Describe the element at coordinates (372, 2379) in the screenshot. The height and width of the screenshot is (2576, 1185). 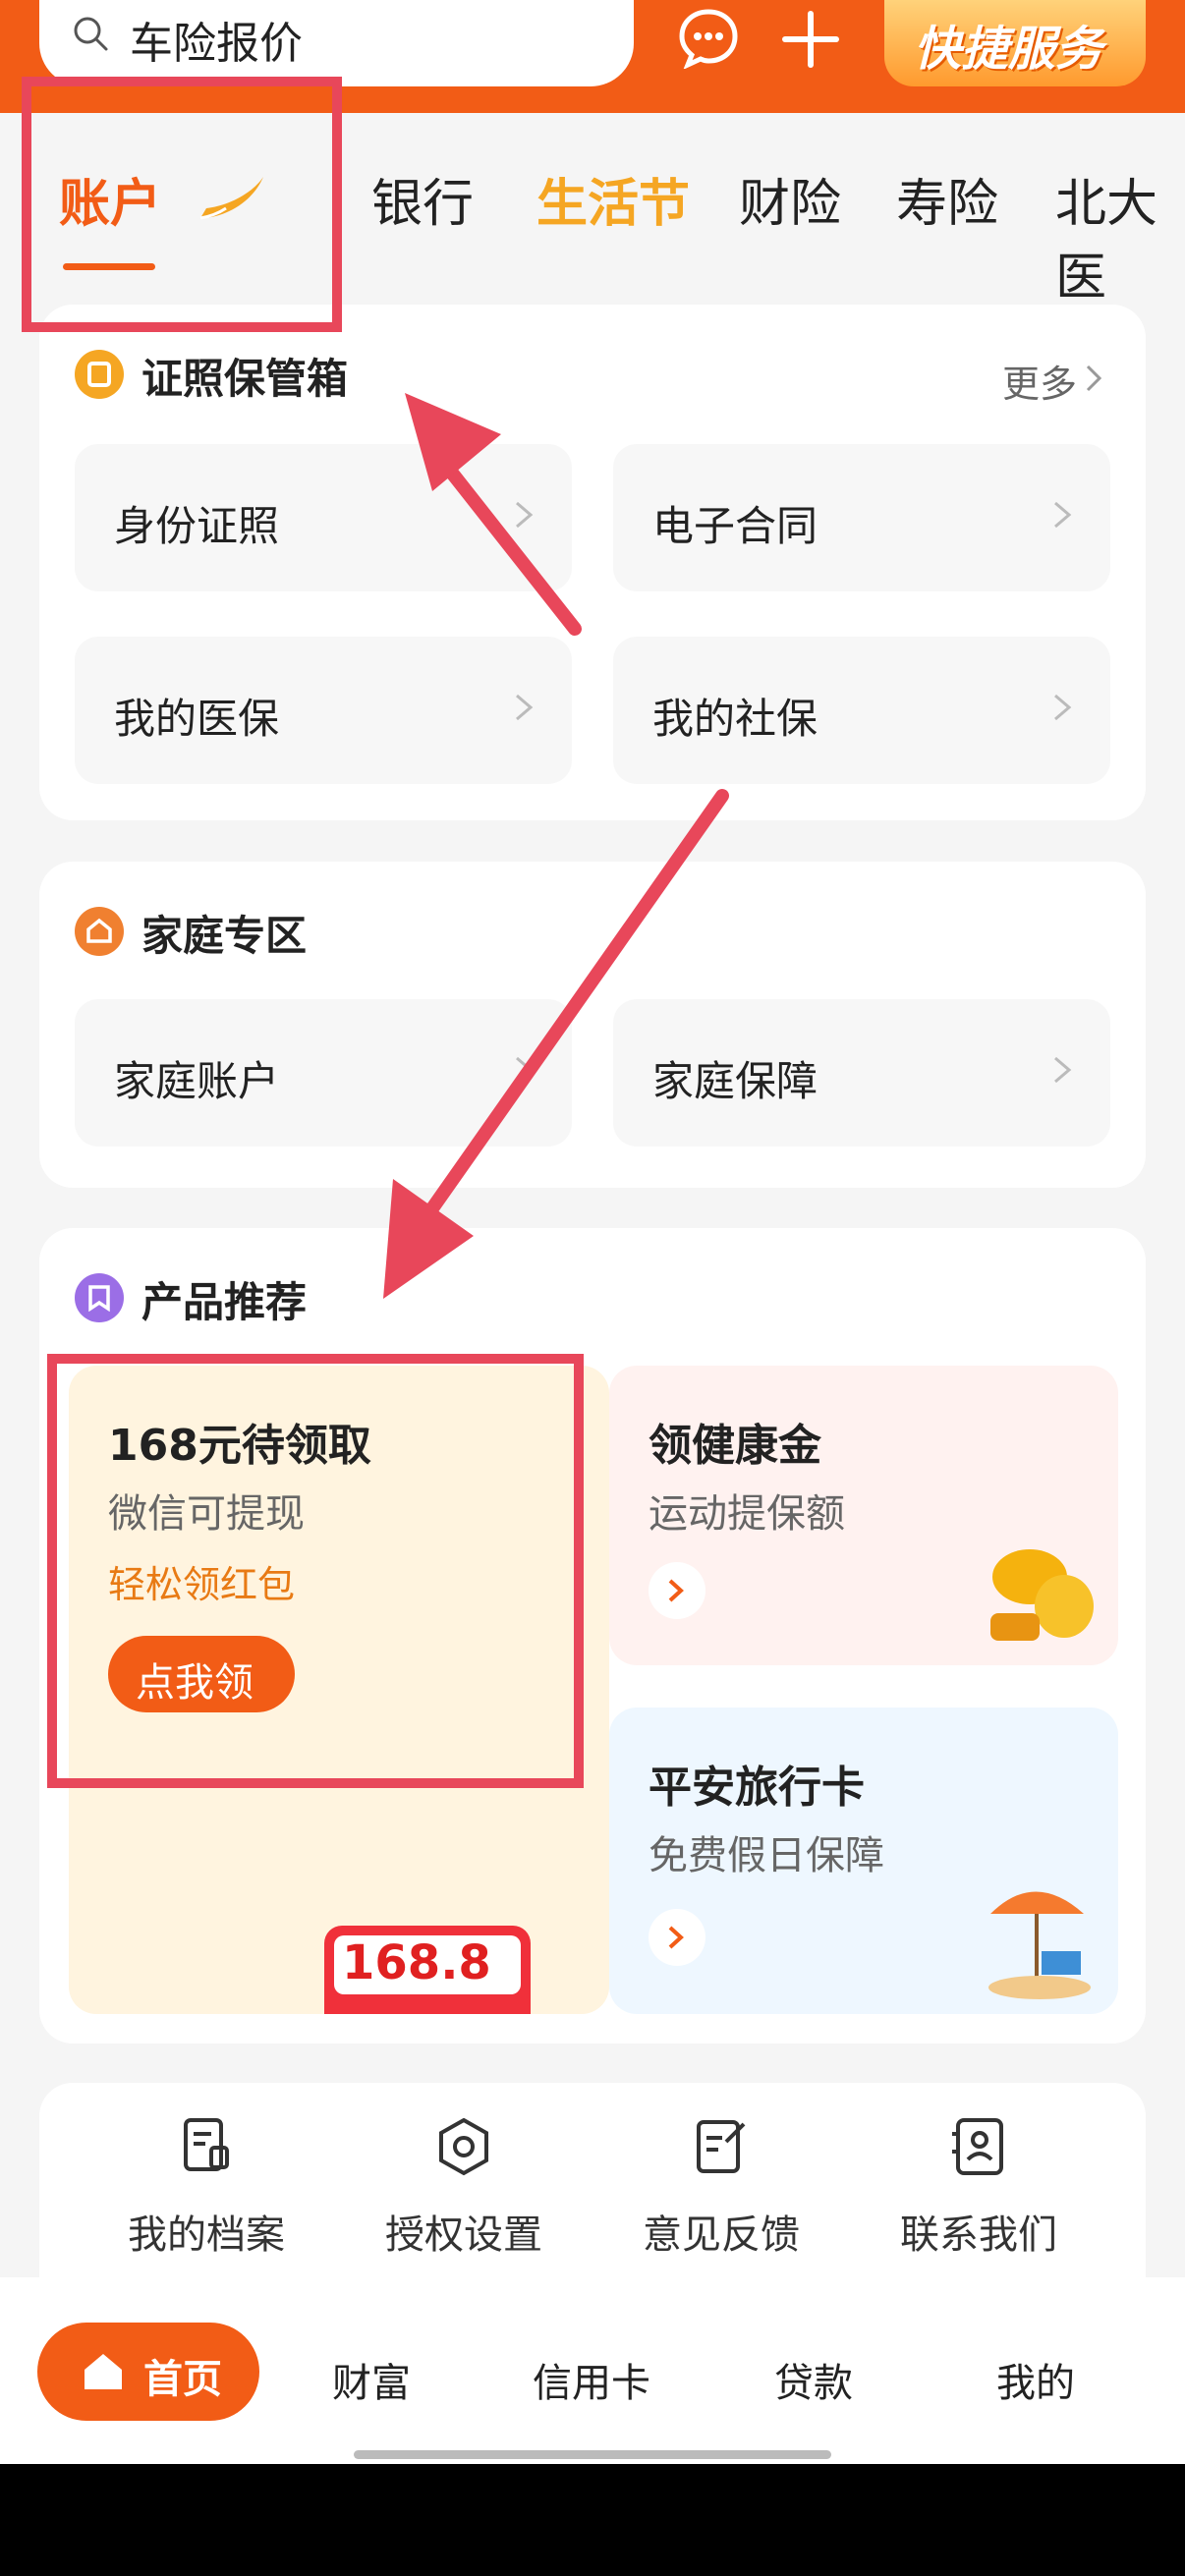
I see `nav-wealth: 财富` at that location.